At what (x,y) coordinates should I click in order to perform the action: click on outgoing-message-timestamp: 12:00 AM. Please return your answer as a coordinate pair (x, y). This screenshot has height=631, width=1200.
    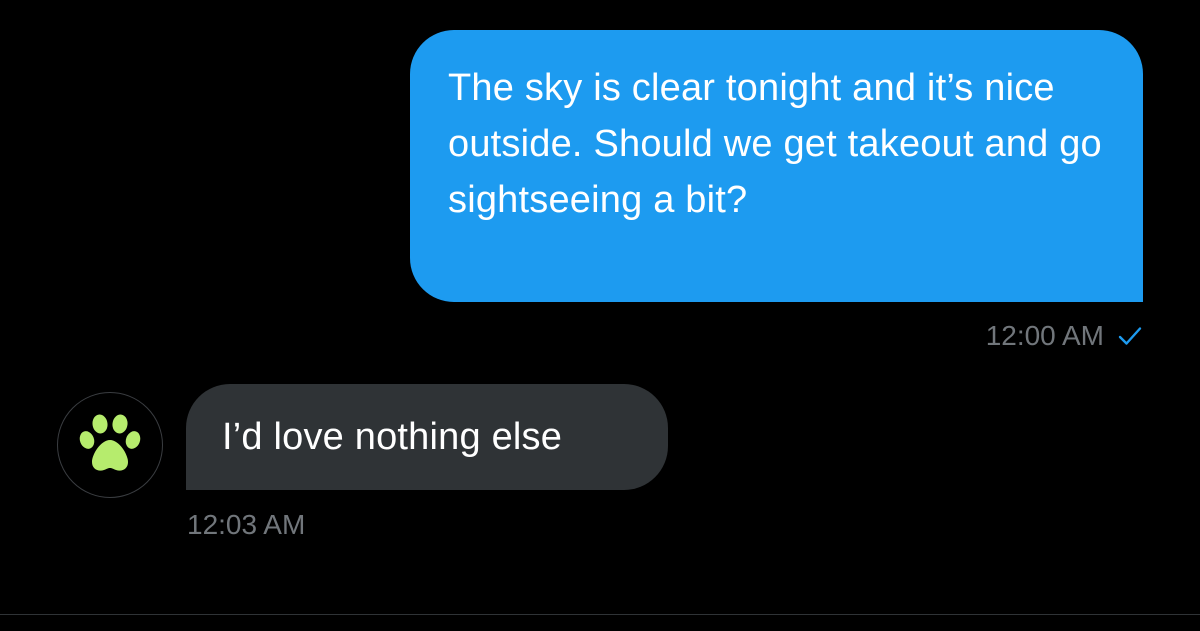
    Looking at the image, I should click on (1044, 335).